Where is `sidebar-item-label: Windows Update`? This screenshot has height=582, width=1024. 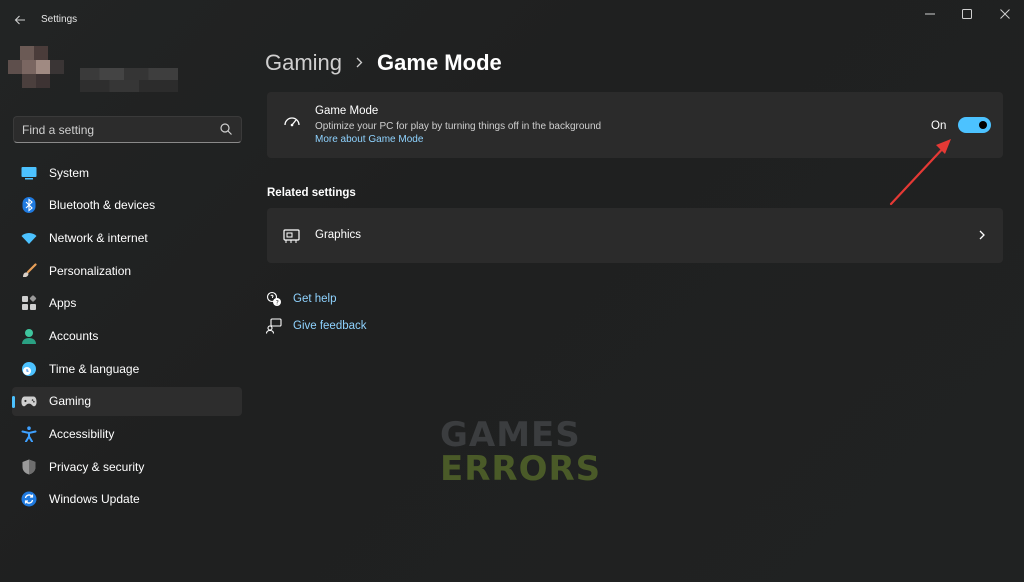 sidebar-item-label: Windows Update is located at coordinates (94, 499).